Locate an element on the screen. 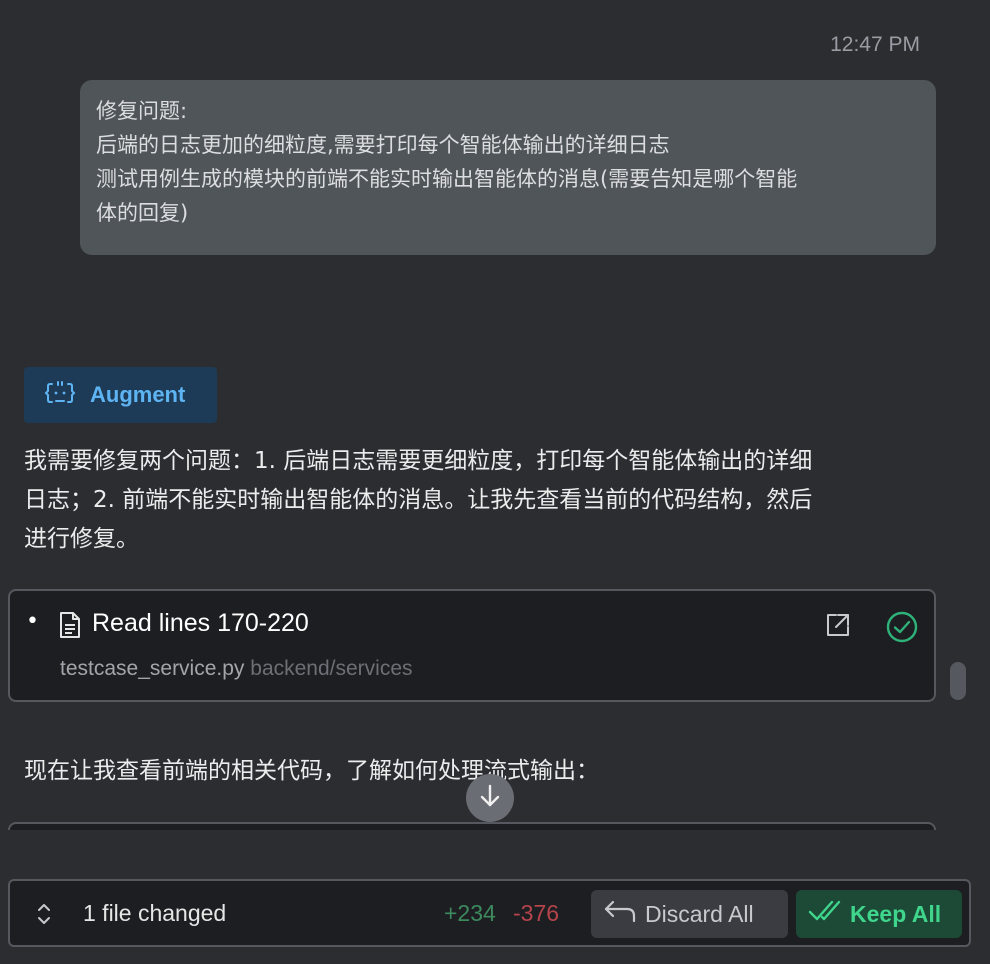  user-message-line: 后端的日志更加的细粒度,需要打印每个智能体输出的详细日志 is located at coordinates (383, 145).